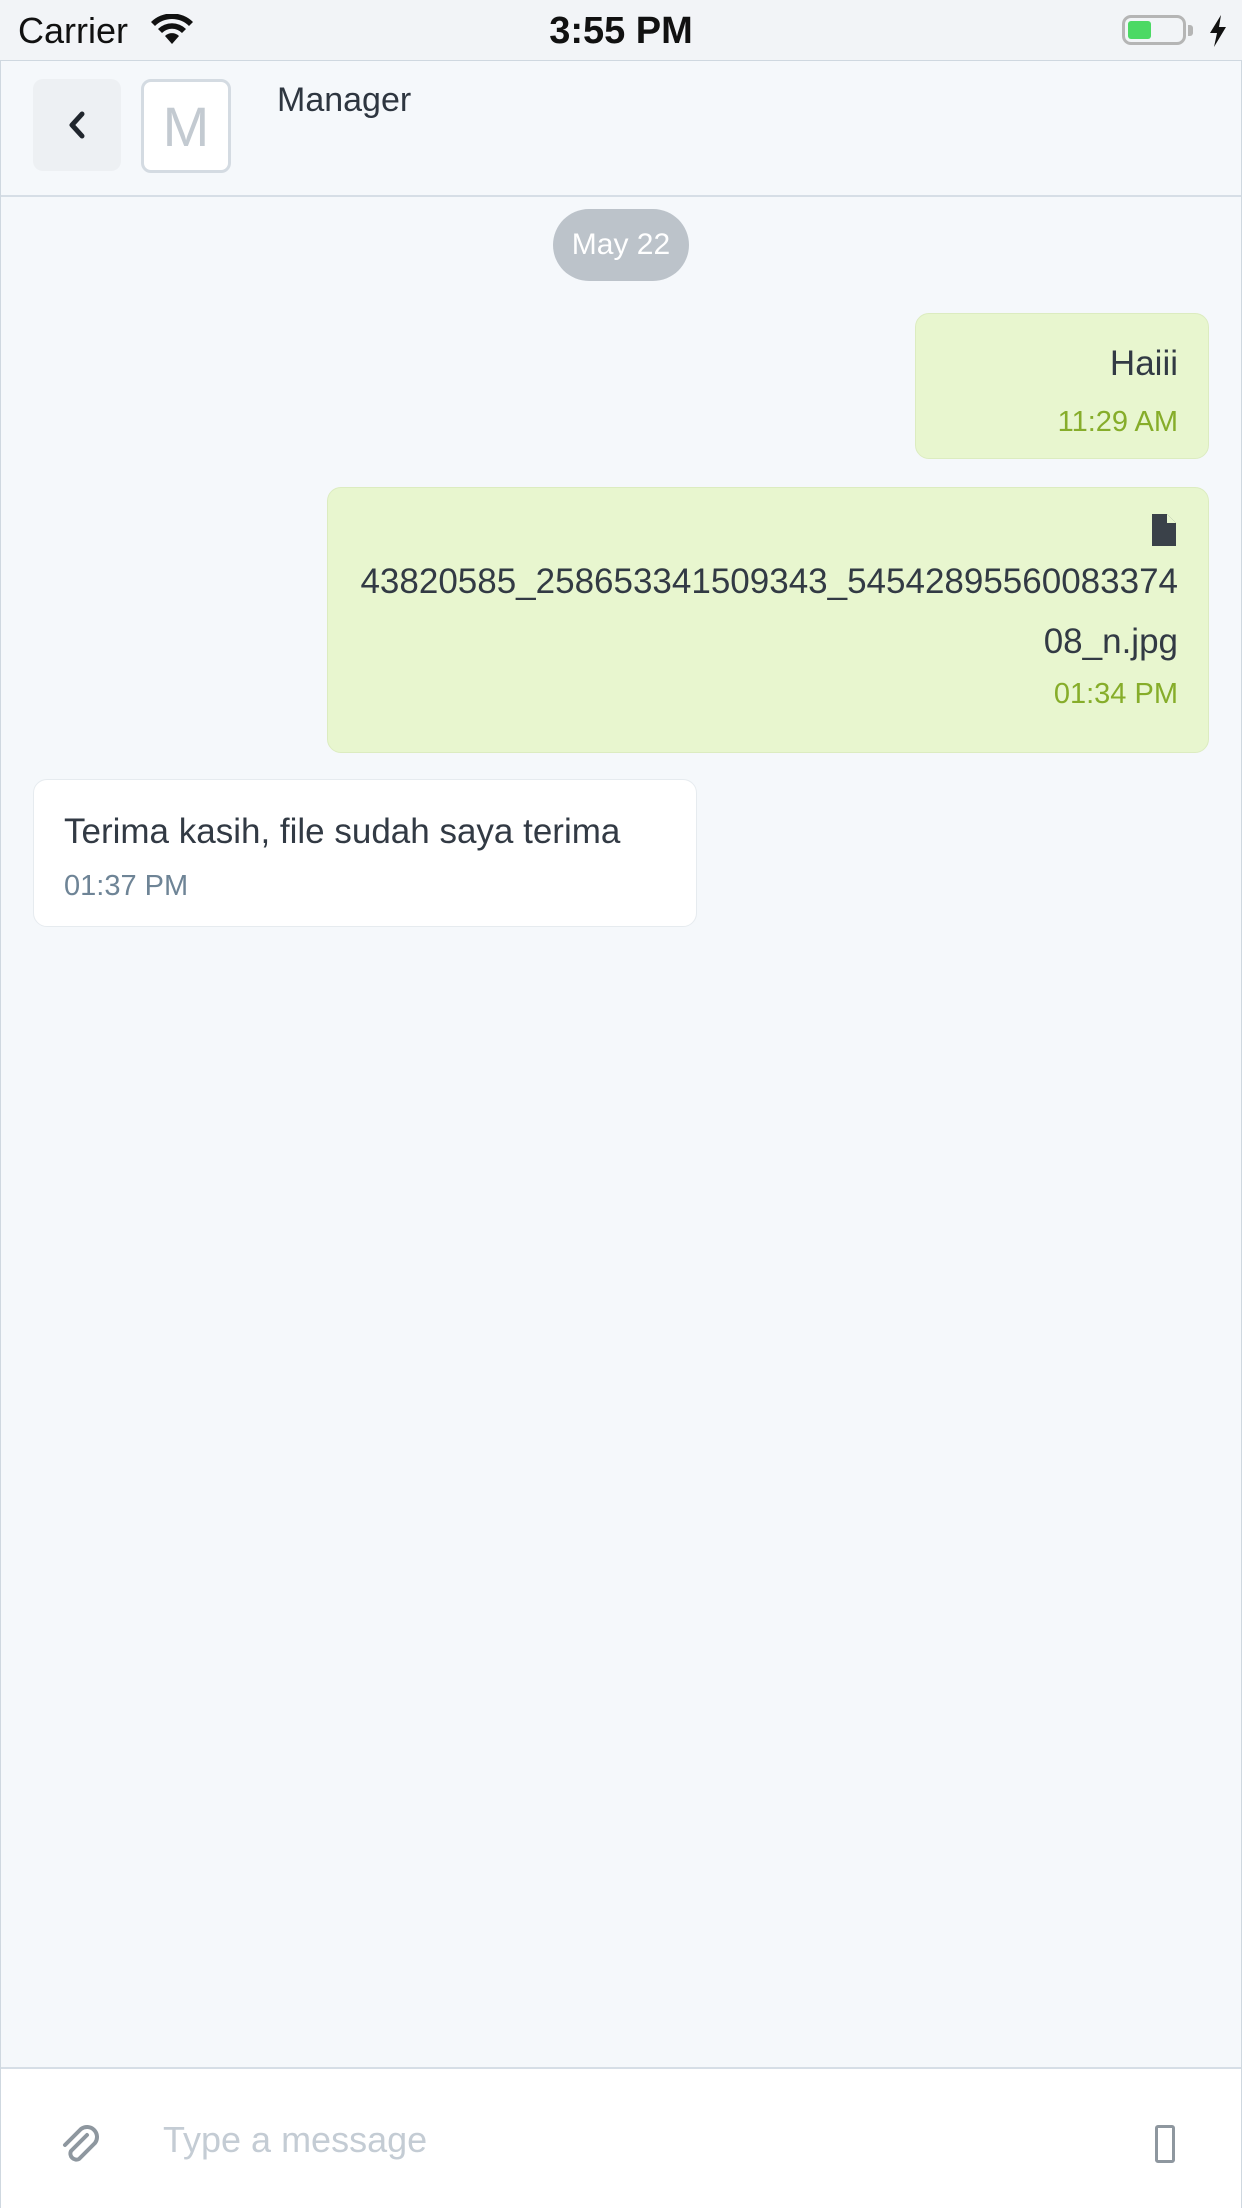 Image resolution: width=1242 pixels, height=2209 pixels. I want to click on message-text: Terima kasih, file sudah saya terima, so click(342, 831).